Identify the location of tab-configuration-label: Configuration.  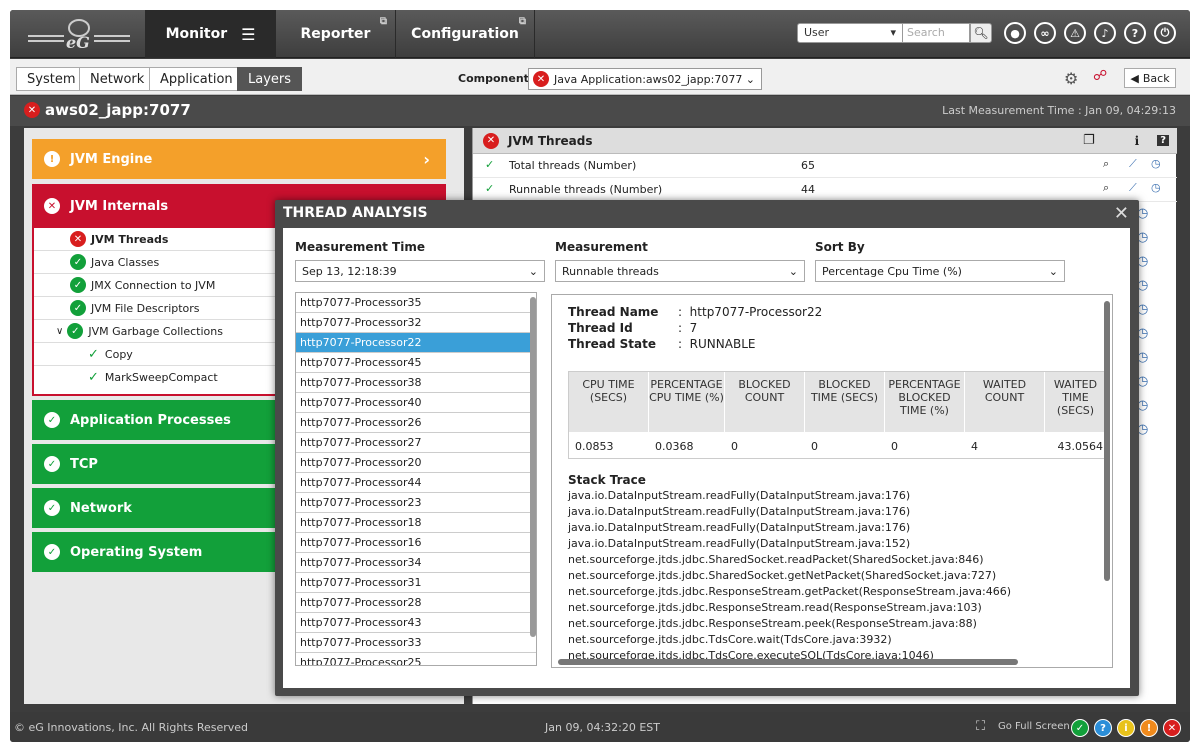
(465, 34).